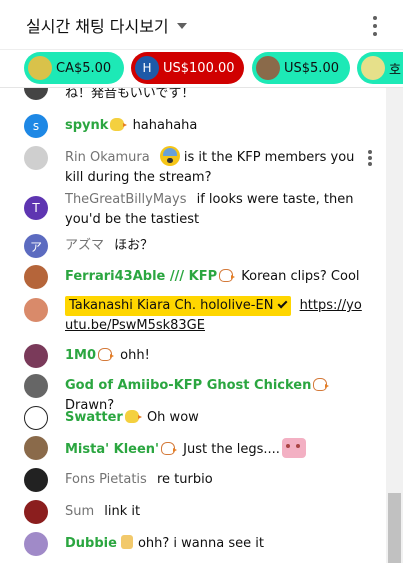  I want to click on avatar: s, so click(36, 126).